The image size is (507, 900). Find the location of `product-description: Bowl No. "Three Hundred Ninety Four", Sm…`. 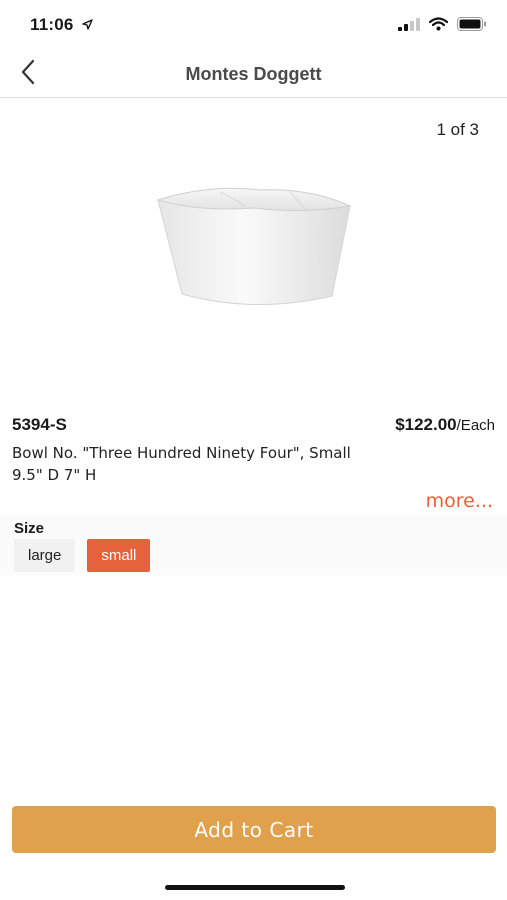

product-description: Bowl No. "Three Hundred Ninety Four", Sm… is located at coordinates (252, 464).